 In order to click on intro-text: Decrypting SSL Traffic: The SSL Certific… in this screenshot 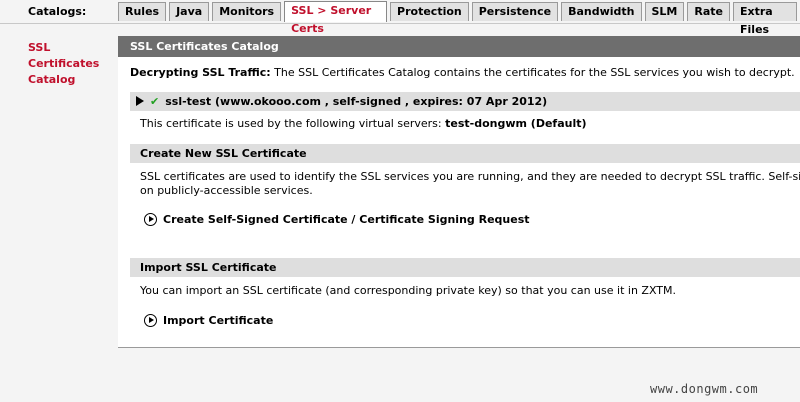, I will do `click(462, 72)`.